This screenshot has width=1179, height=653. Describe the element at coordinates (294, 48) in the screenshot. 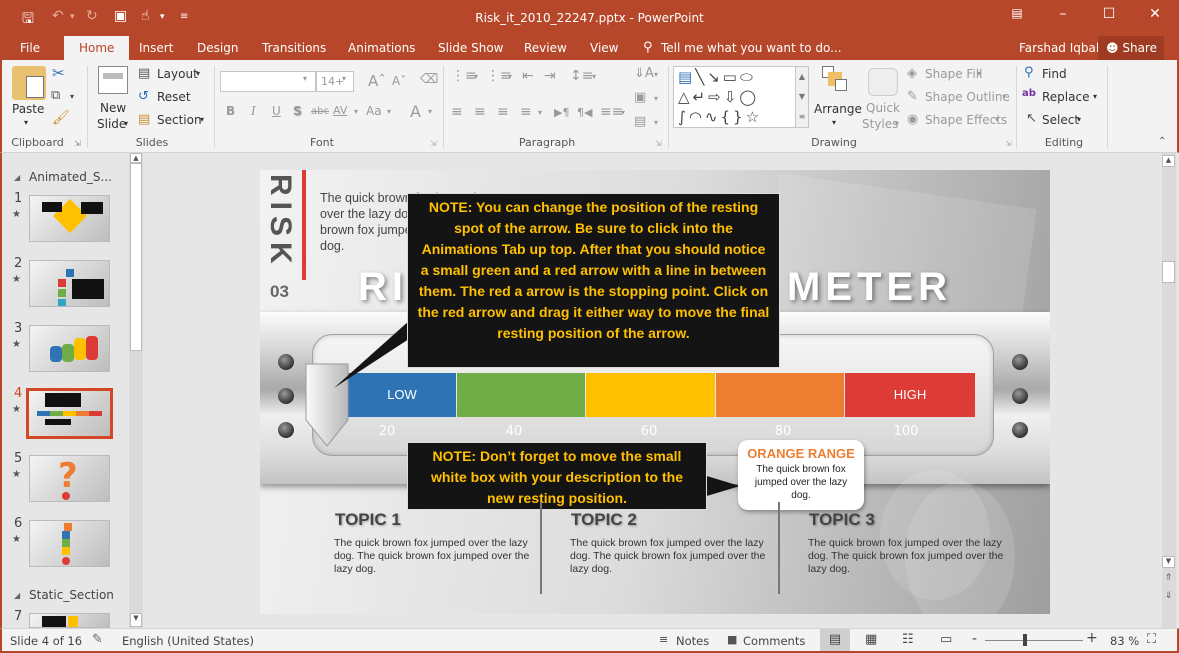

I see `tab-transitions: Transitions` at that location.